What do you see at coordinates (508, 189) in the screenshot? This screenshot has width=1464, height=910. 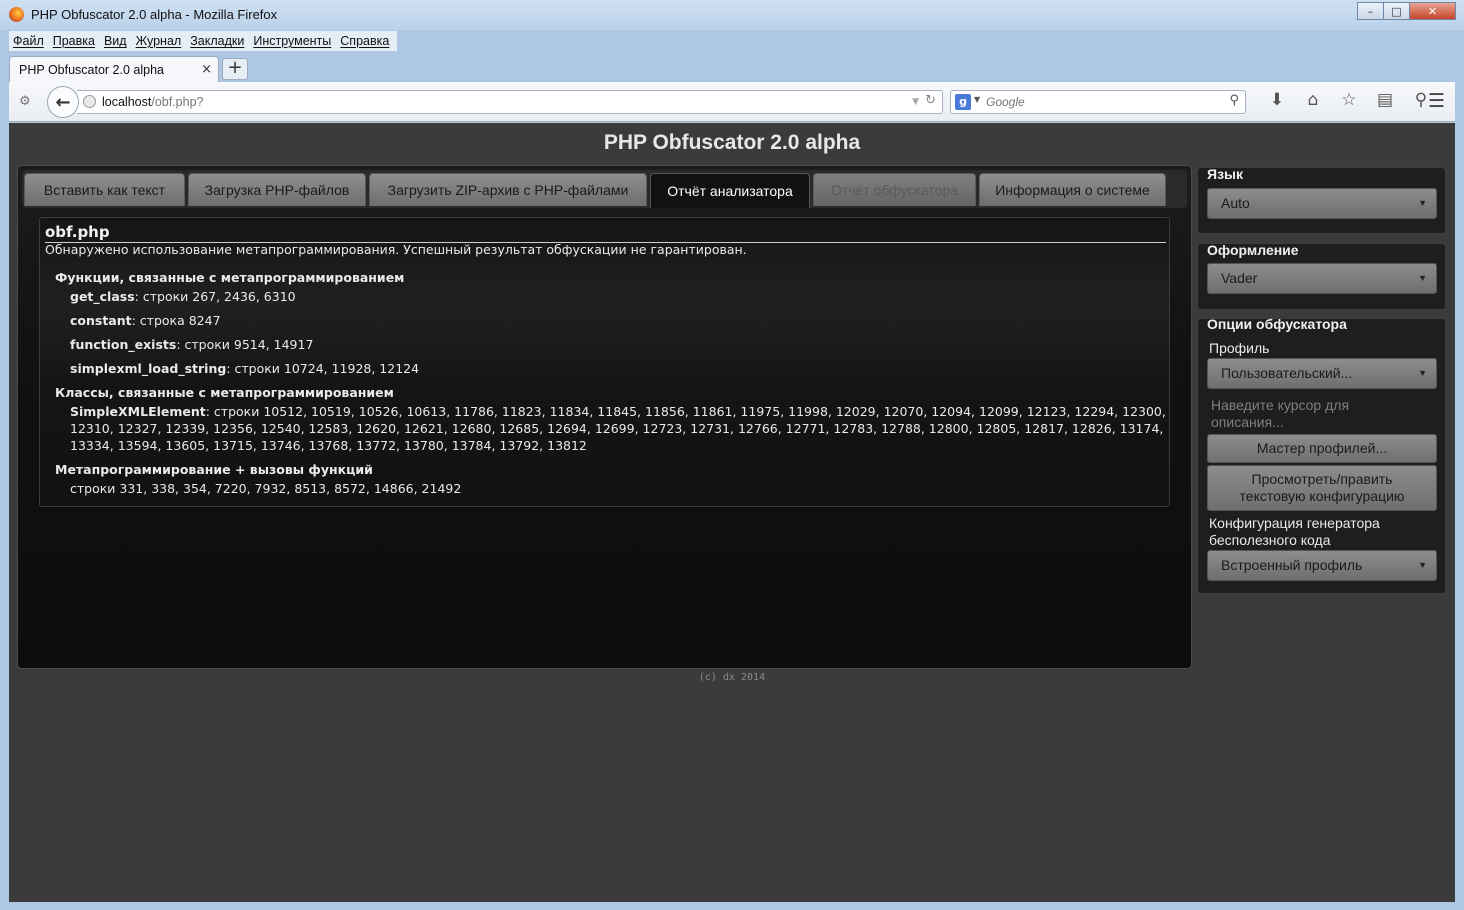 I see `tab-upload-zip: Загрузить ZIP-архив с PHP-файлами` at bounding box center [508, 189].